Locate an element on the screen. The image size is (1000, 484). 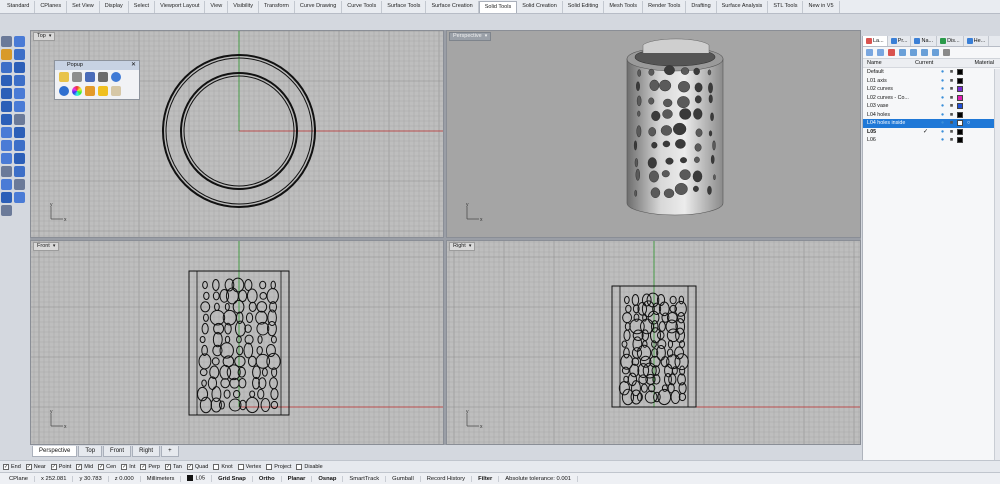
osnap-int: ✓ Int is located at coordinates (128, 466).